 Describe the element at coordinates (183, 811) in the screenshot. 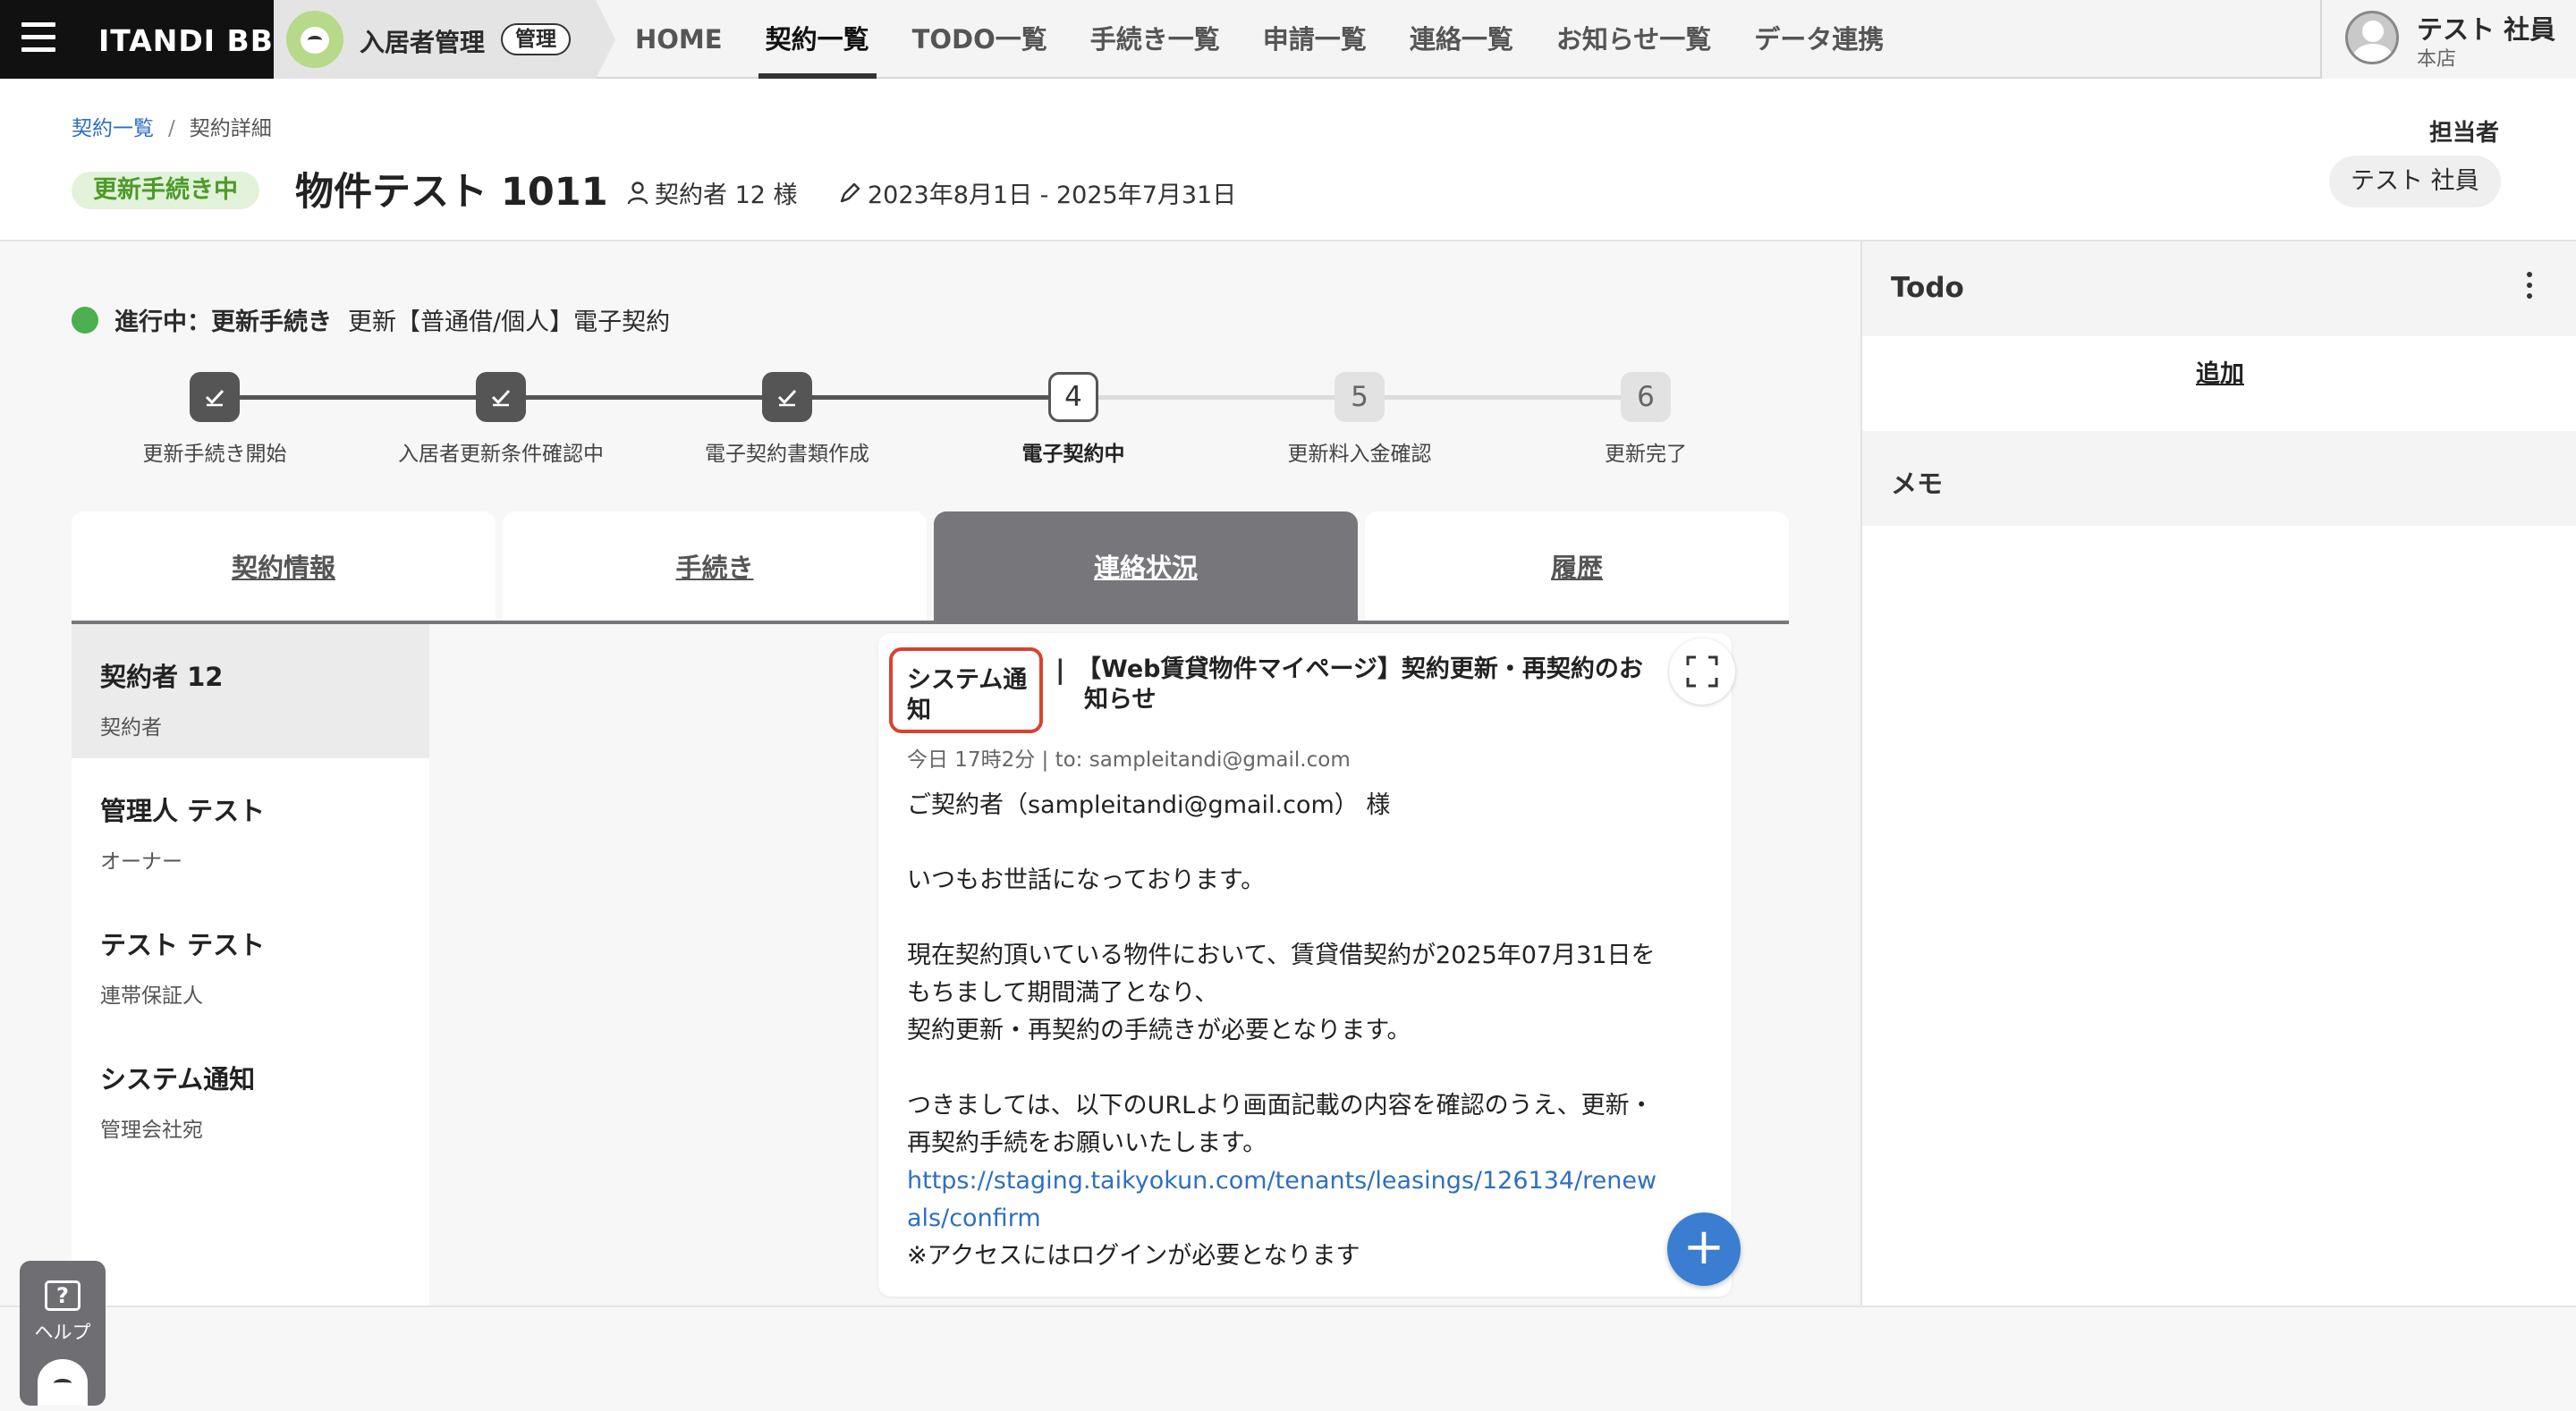

I see `contact-name: 管理人 テスト` at that location.